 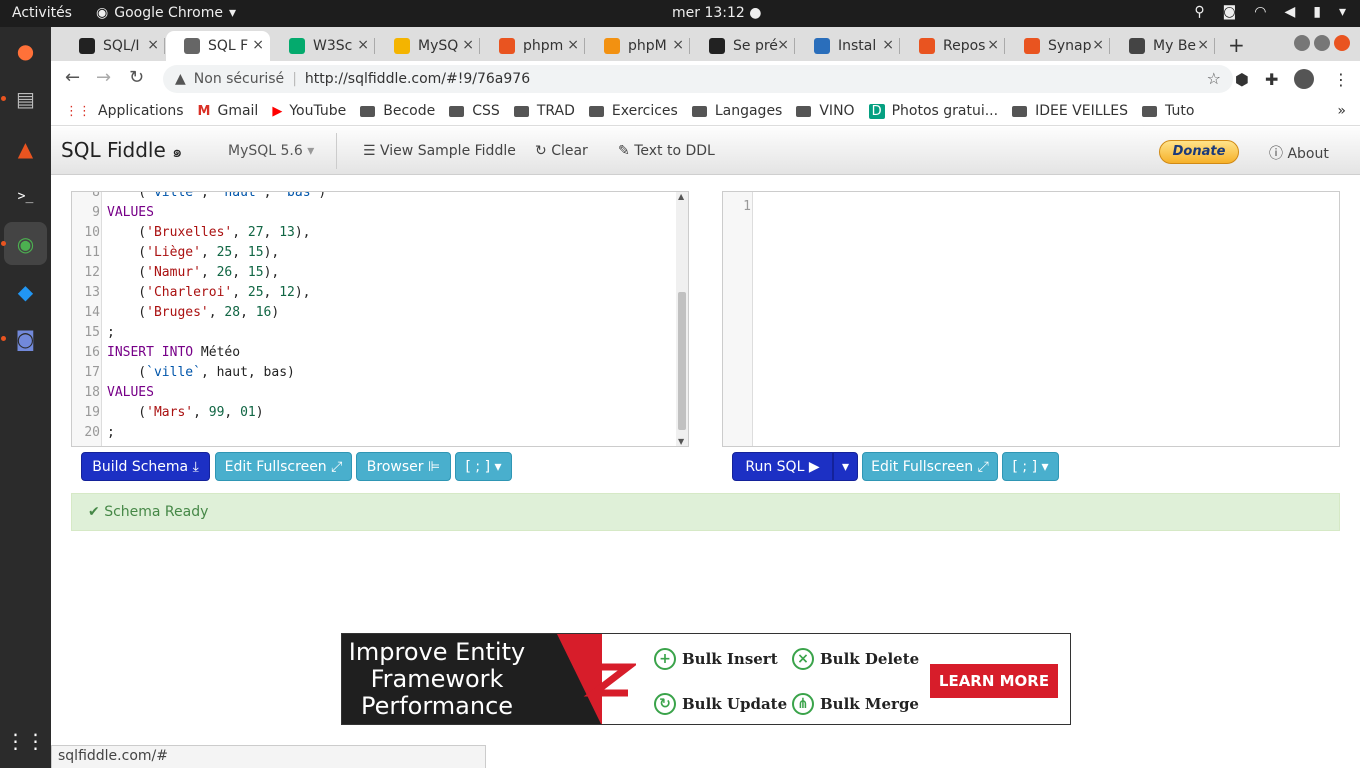 What do you see at coordinates (474, 111) in the screenshot?
I see `bookmark-5: CSS` at bounding box center [474, 111].